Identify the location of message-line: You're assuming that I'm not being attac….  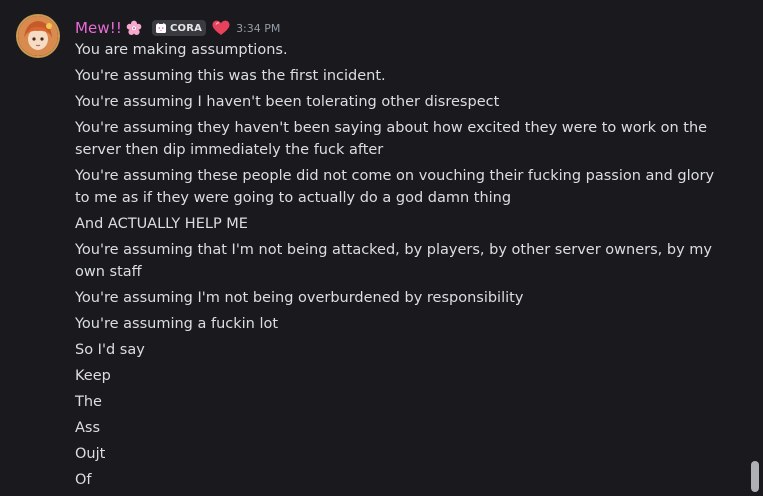
(393, 261).